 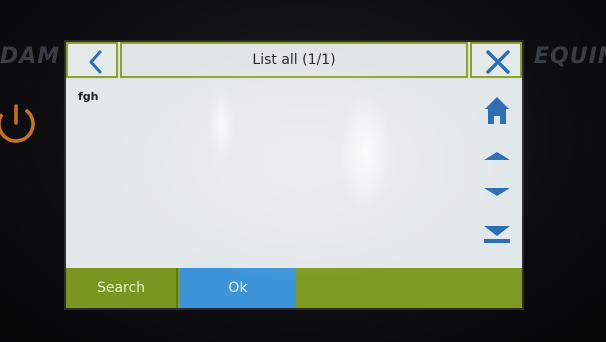 I want to click on ok-button-label: Ok, so click(x=238, y=288).